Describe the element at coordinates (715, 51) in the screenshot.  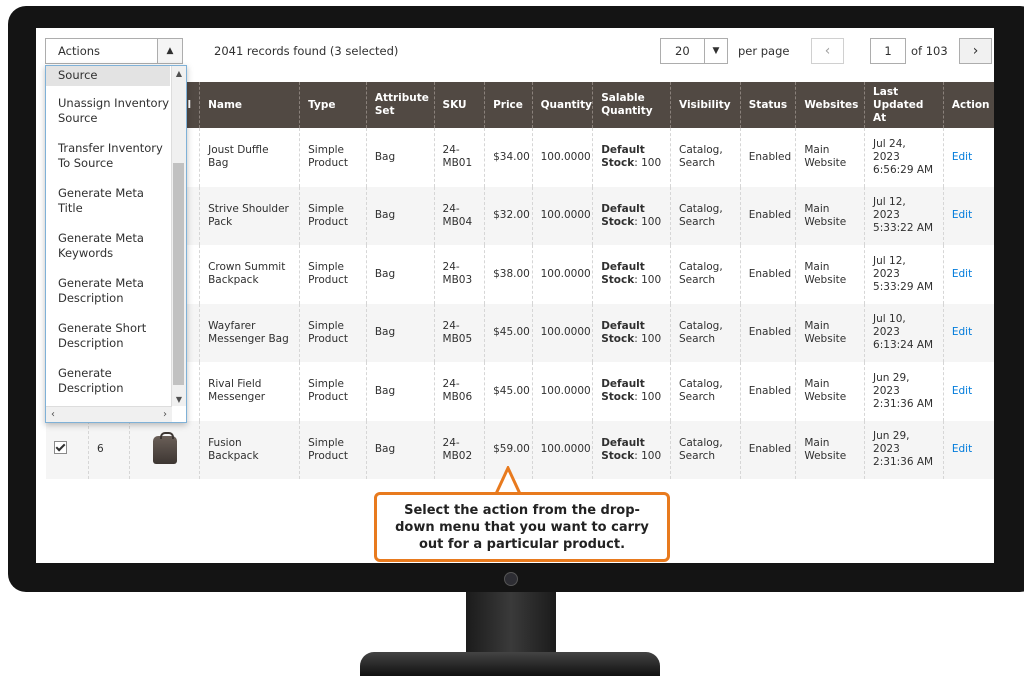
I see `caret-down-icon: ▼` at that location.